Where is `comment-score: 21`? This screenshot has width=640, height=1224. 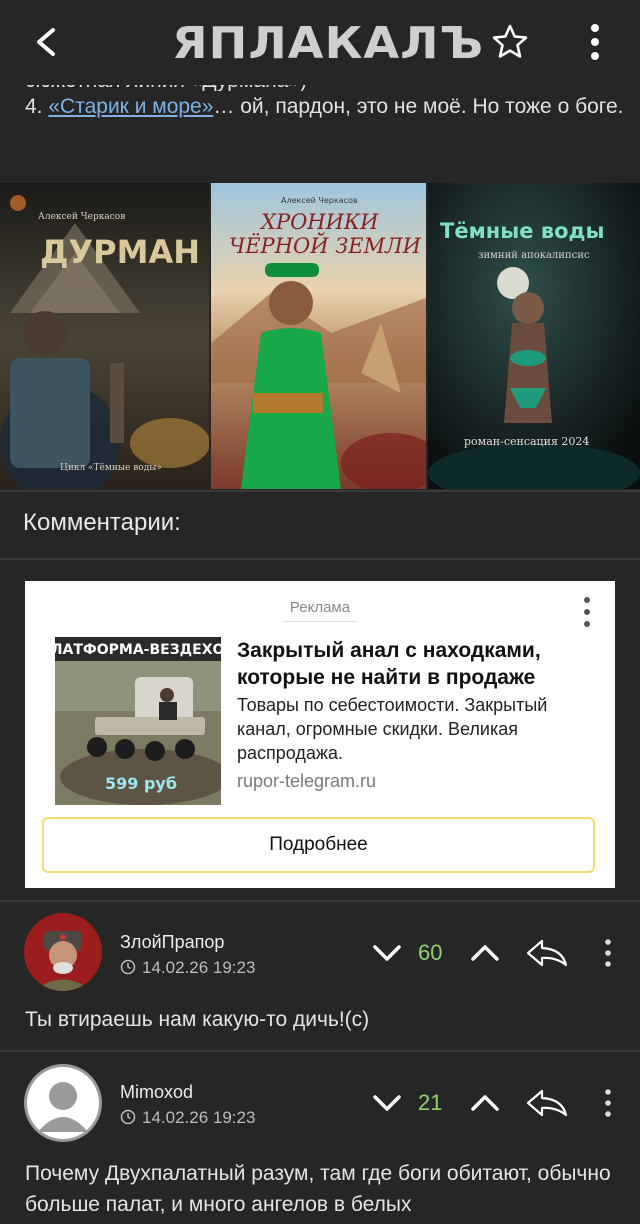
comment-score: 21 is located at coordinates (430, 1102).